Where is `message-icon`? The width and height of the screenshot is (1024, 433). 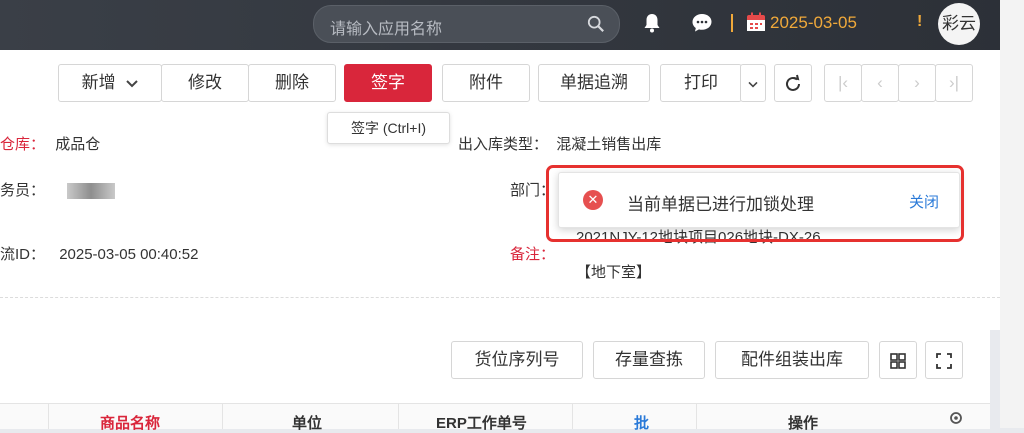 message-icon is located at coordinates (702, 23).